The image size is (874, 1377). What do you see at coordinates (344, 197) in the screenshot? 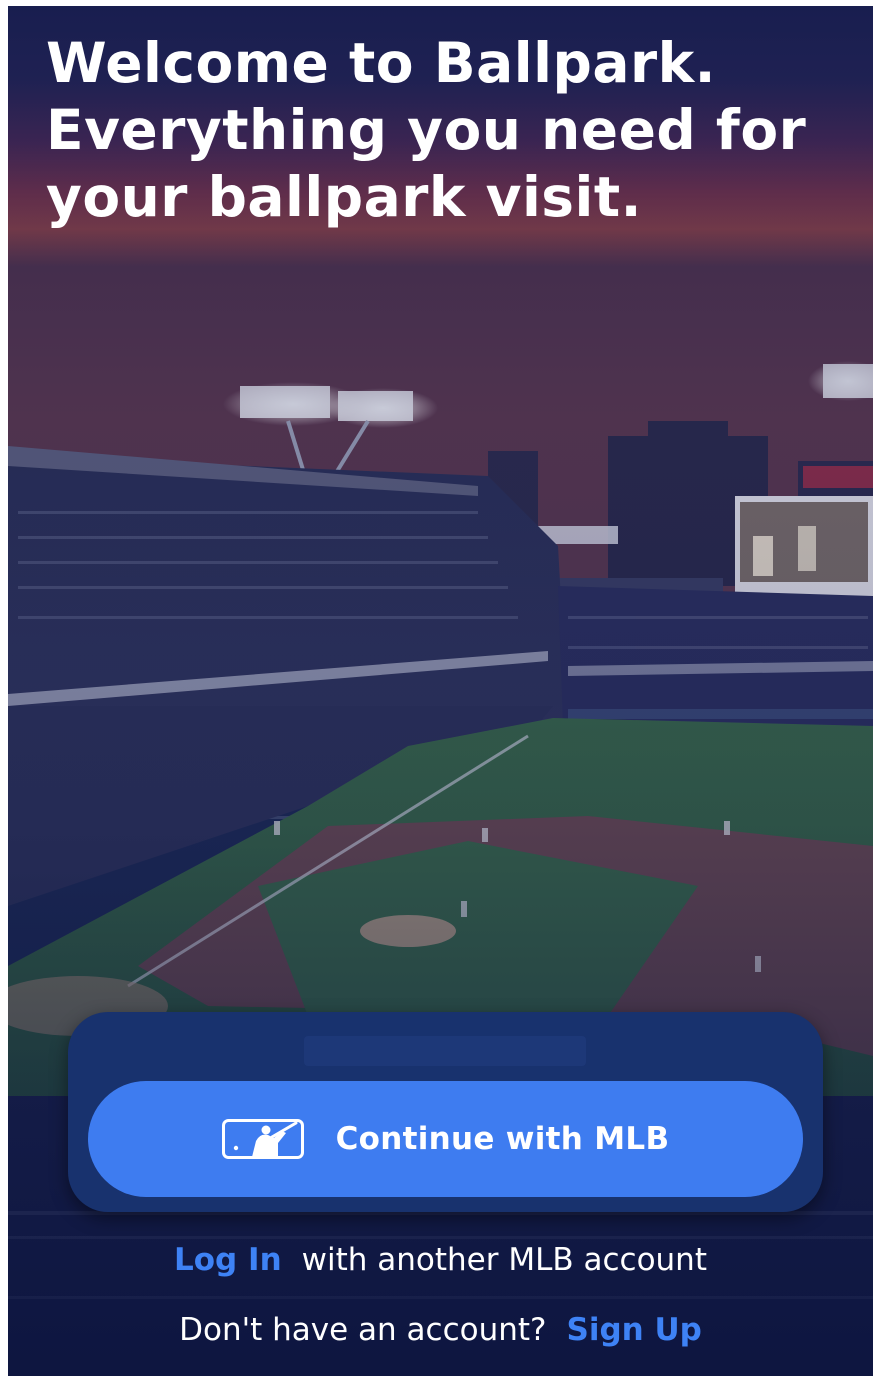
I see `headline-line-3: your ballpark visit.` at bounding box center [344, 197].